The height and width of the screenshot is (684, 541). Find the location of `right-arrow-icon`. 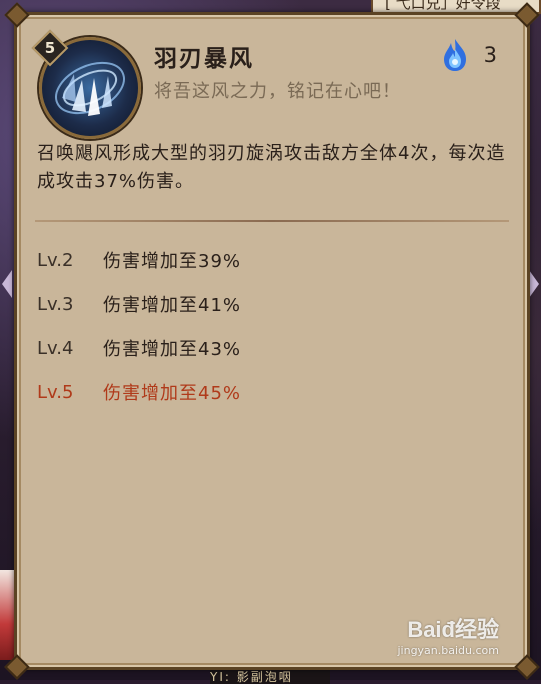

right-arrow-icon is located at coordinates (534, 284).